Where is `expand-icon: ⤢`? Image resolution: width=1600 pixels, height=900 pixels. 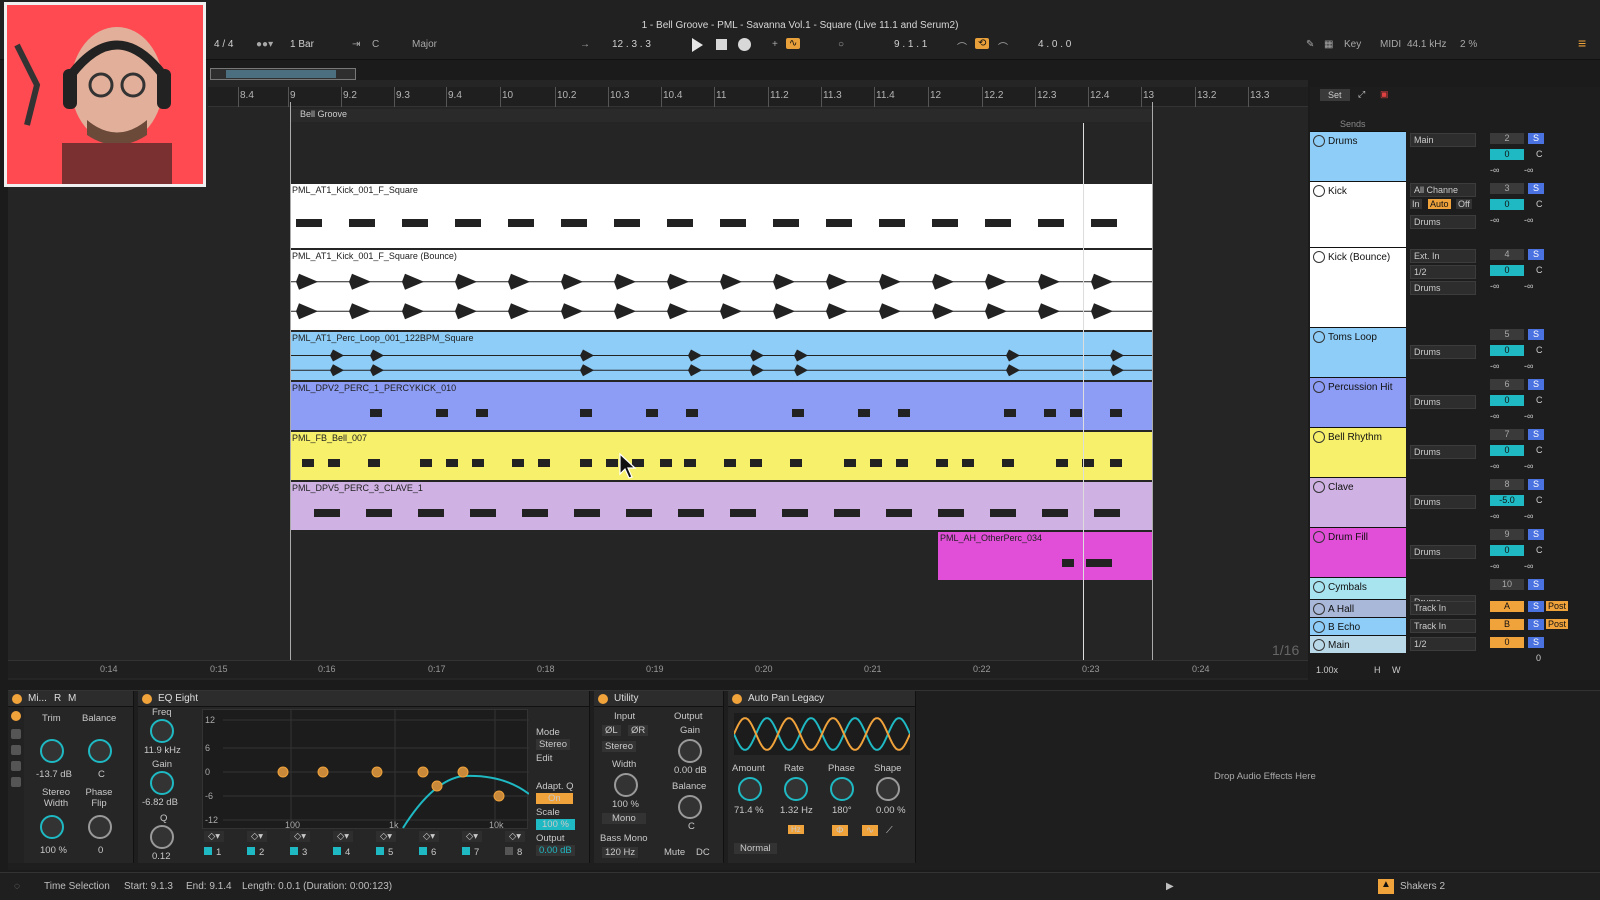
expand-icon: ⤢ is located at coordinates (1361, 94).